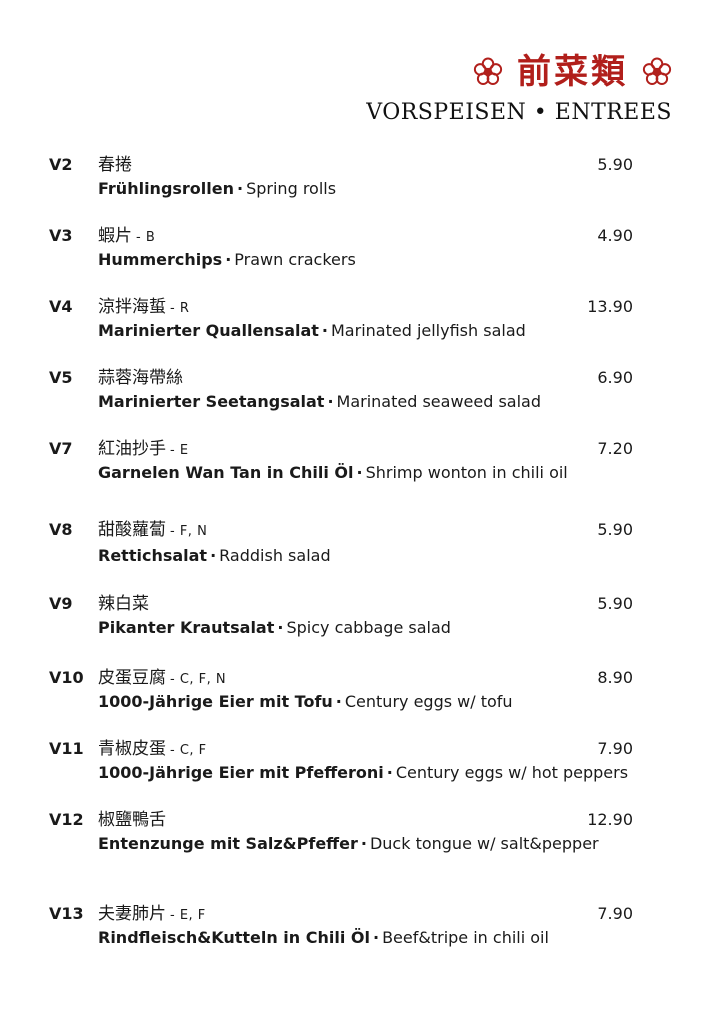 This screenshot has height=1024, width=720. What do you see at coordinates (198, 679) in the screenshot?
I see `item-allergens: - C, F, N` at bounding box center [198, 679].